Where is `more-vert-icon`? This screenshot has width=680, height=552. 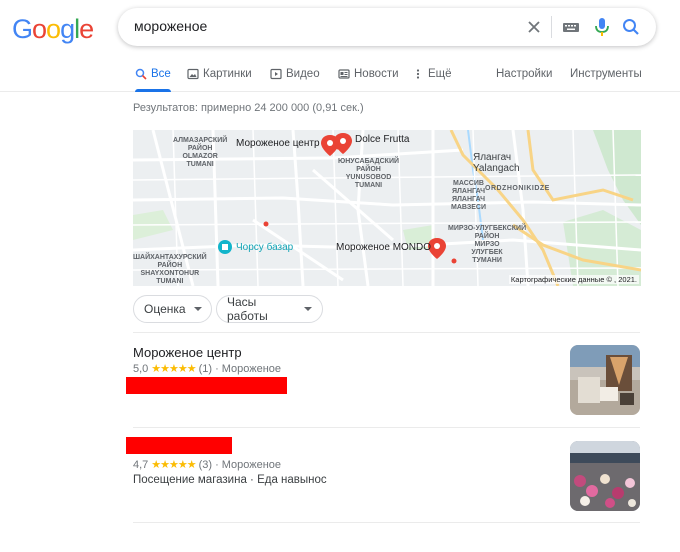
more-vert-icon is located at coordinates (418, 74).